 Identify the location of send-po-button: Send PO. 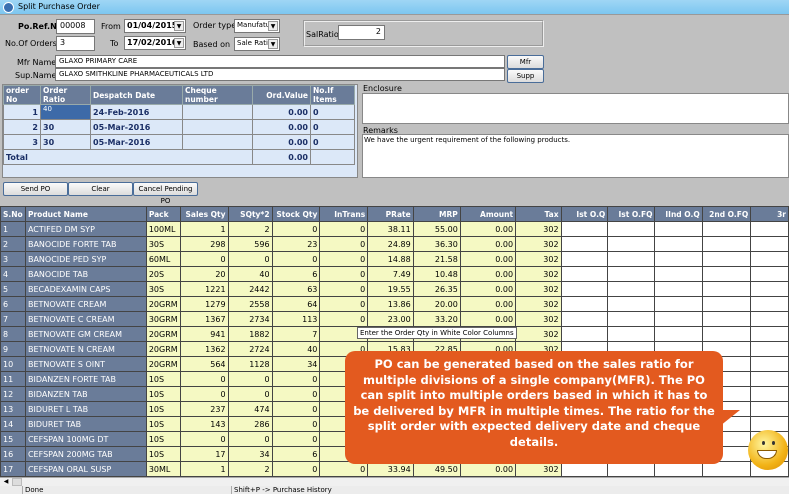
(35, 189).